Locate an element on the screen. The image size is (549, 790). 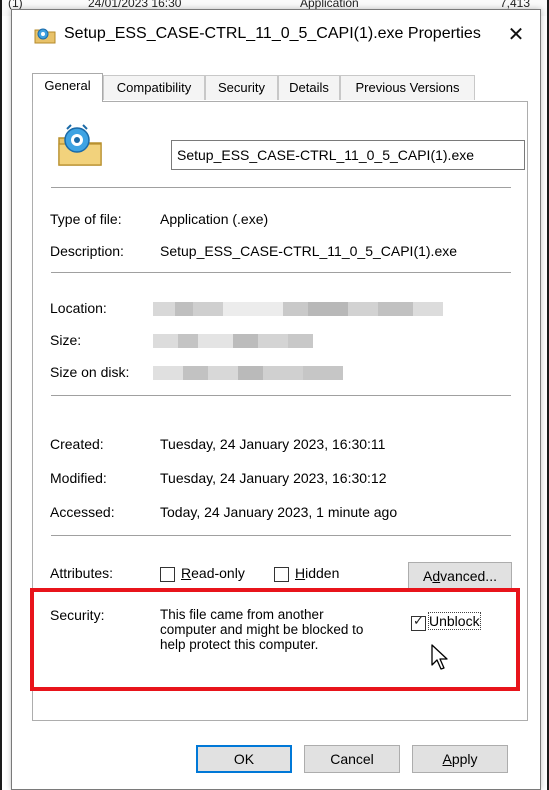
hidden-label: Hidden is located at coordinates (317, 573).